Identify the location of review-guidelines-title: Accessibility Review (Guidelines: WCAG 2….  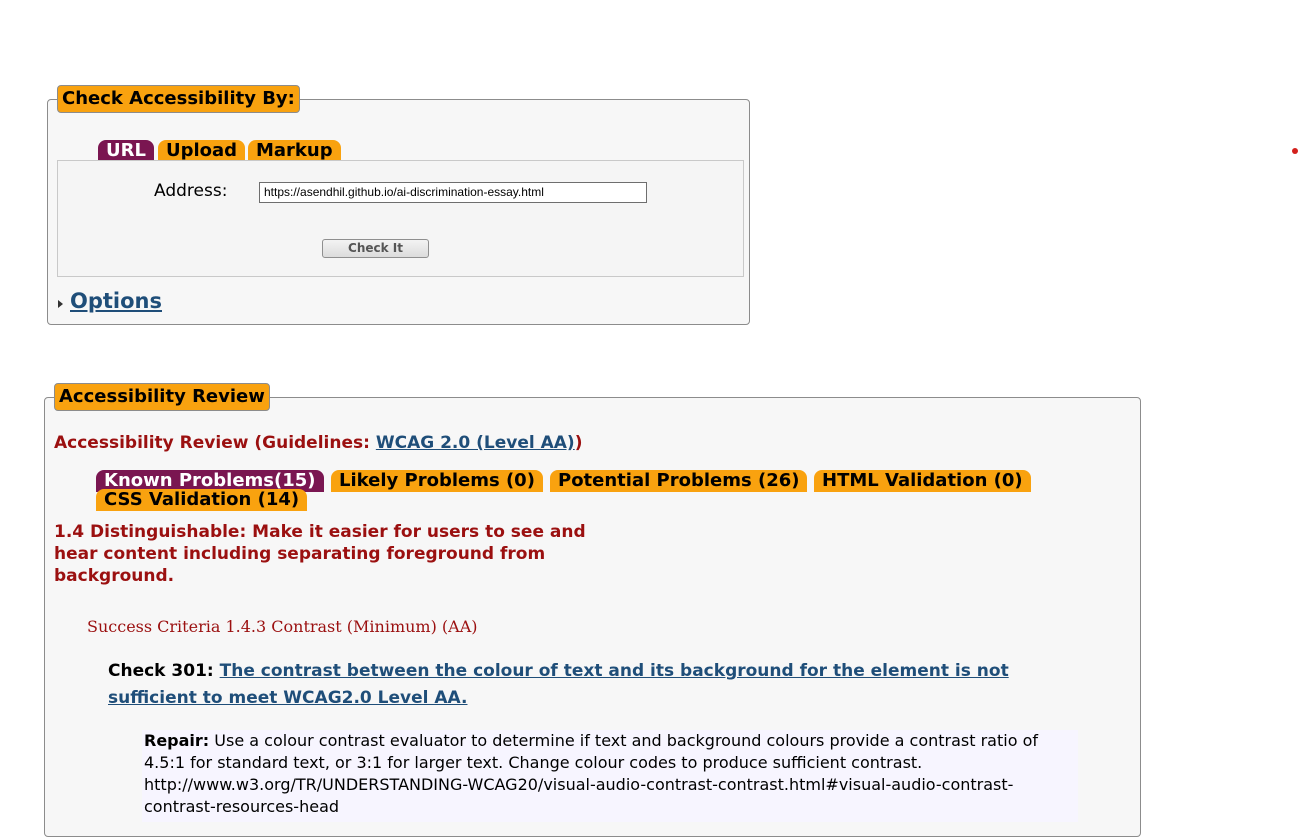
(318, 443).